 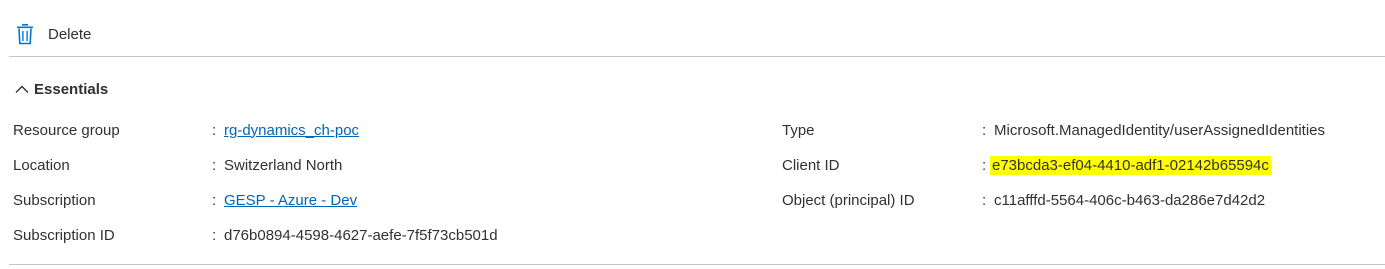 I want to click on essentials-toggle: Essentials, so click(x=61, y=89).